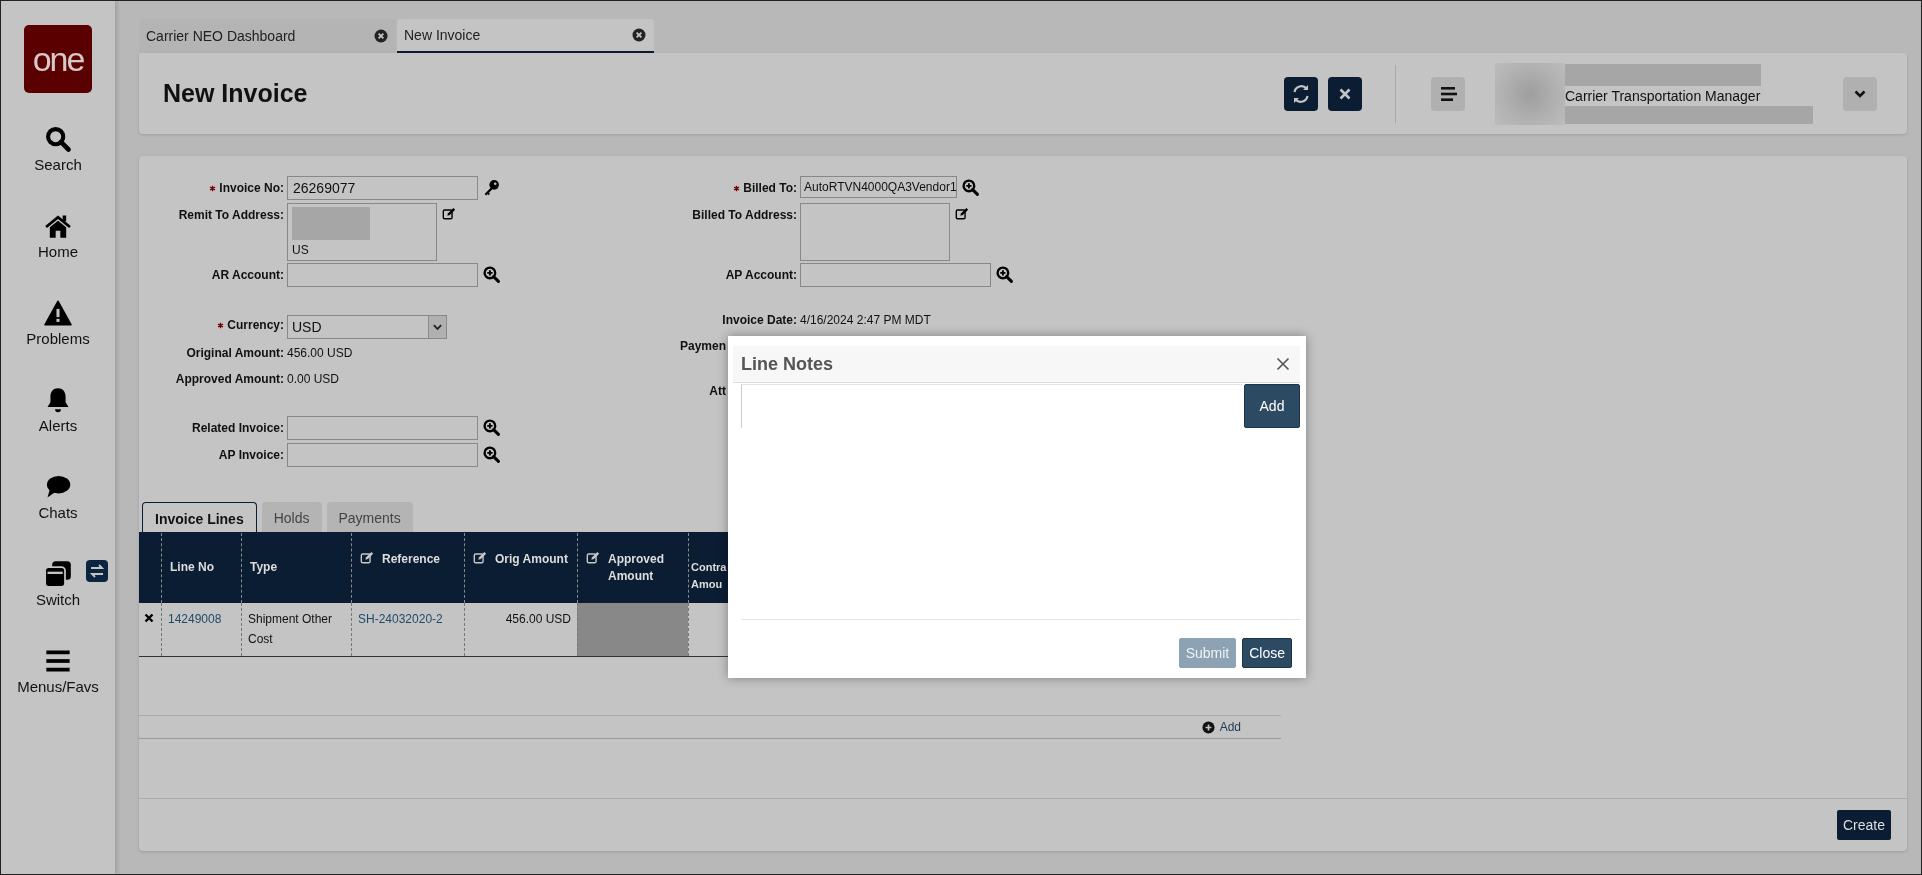 This screenshot has height=875, width=1922. Describe the element at coordinates (1267, 653) in the screenshot. I see `dialog-close-button: Close` at that location.